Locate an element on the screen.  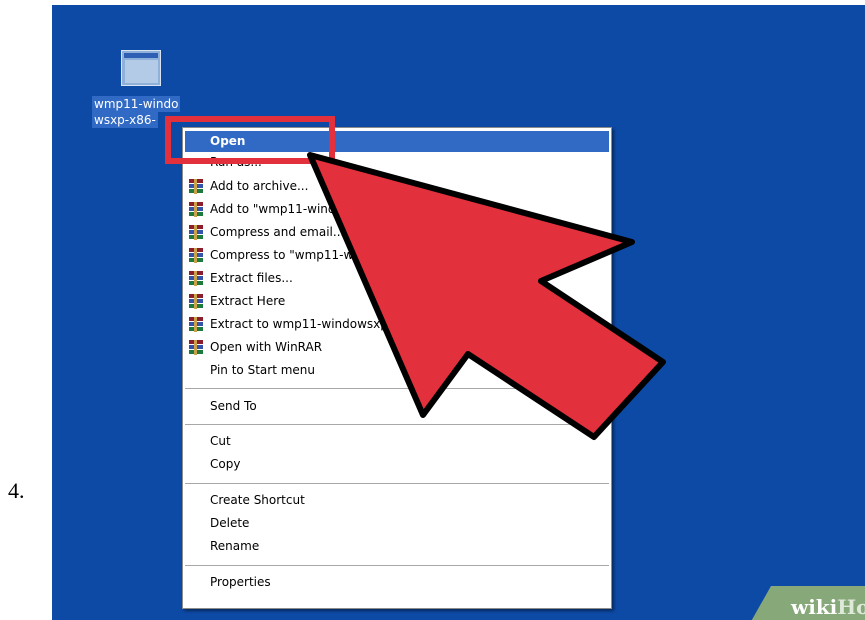
wikihow-watermark: wikiHow is located at coordinates (808, 603).